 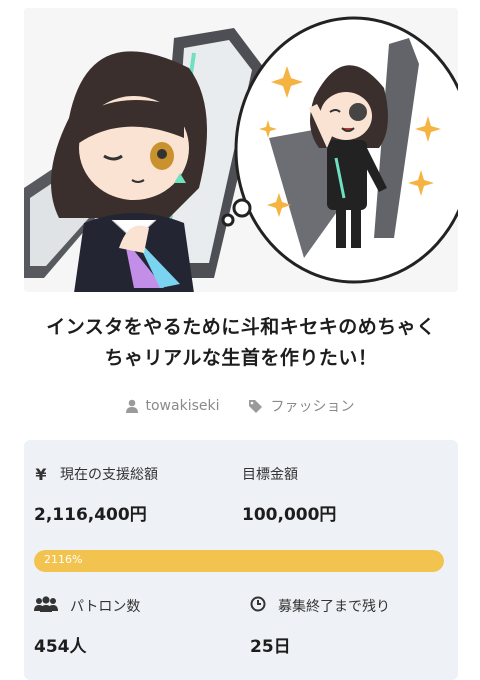 I want to click on current-amount-stat: ¥ 現在の支援総額 2,116,400円, so click(x=96, y=495).